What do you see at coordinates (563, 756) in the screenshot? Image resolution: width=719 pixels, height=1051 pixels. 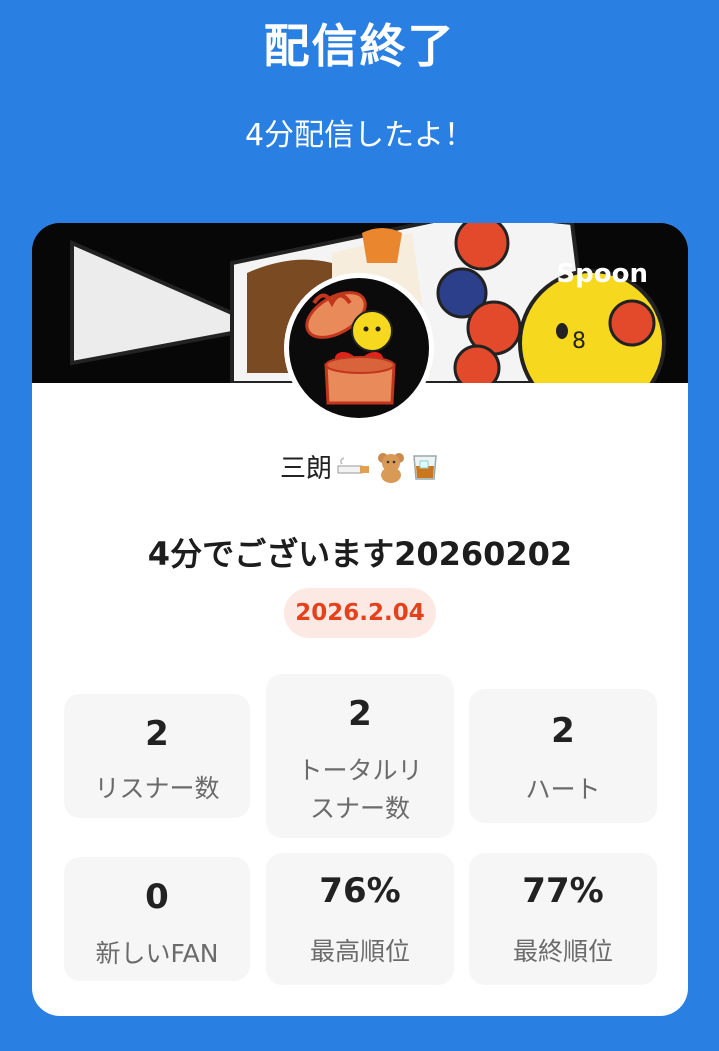 I see `stat-hearts: 2 ハート` at bounding box center [563, 756].